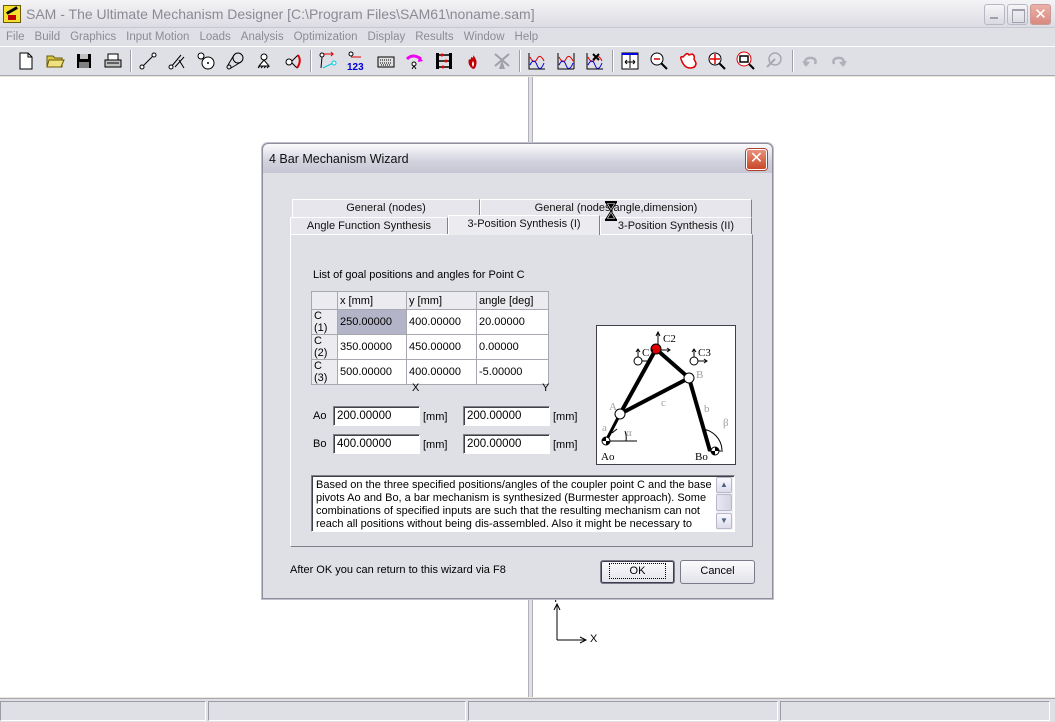 This screenshot has width=1055, height=722. What do you see at coordinates (444, 61) in the screenshot?
I see `abacus-icon` at bounding box center [444, 61].